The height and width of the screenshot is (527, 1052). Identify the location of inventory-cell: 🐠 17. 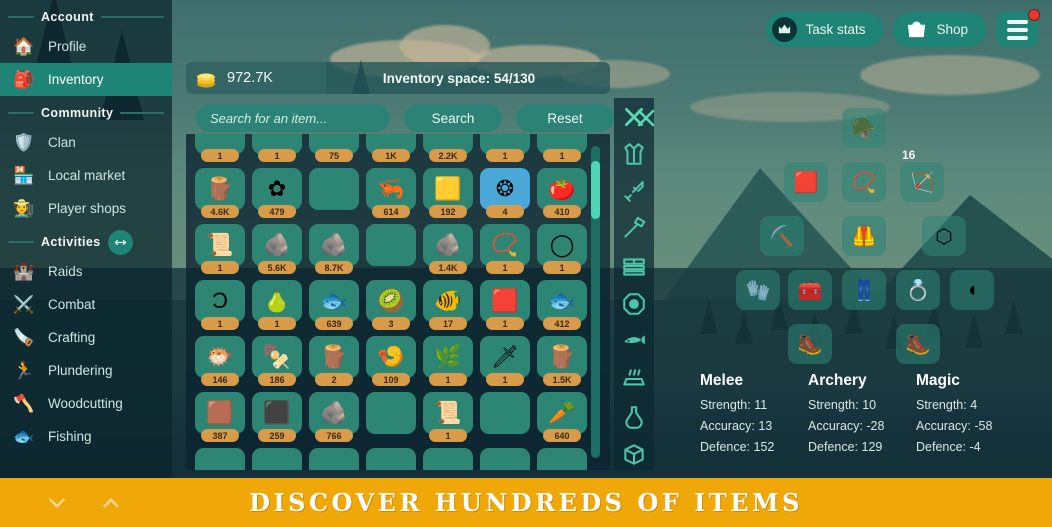
(448, 305).